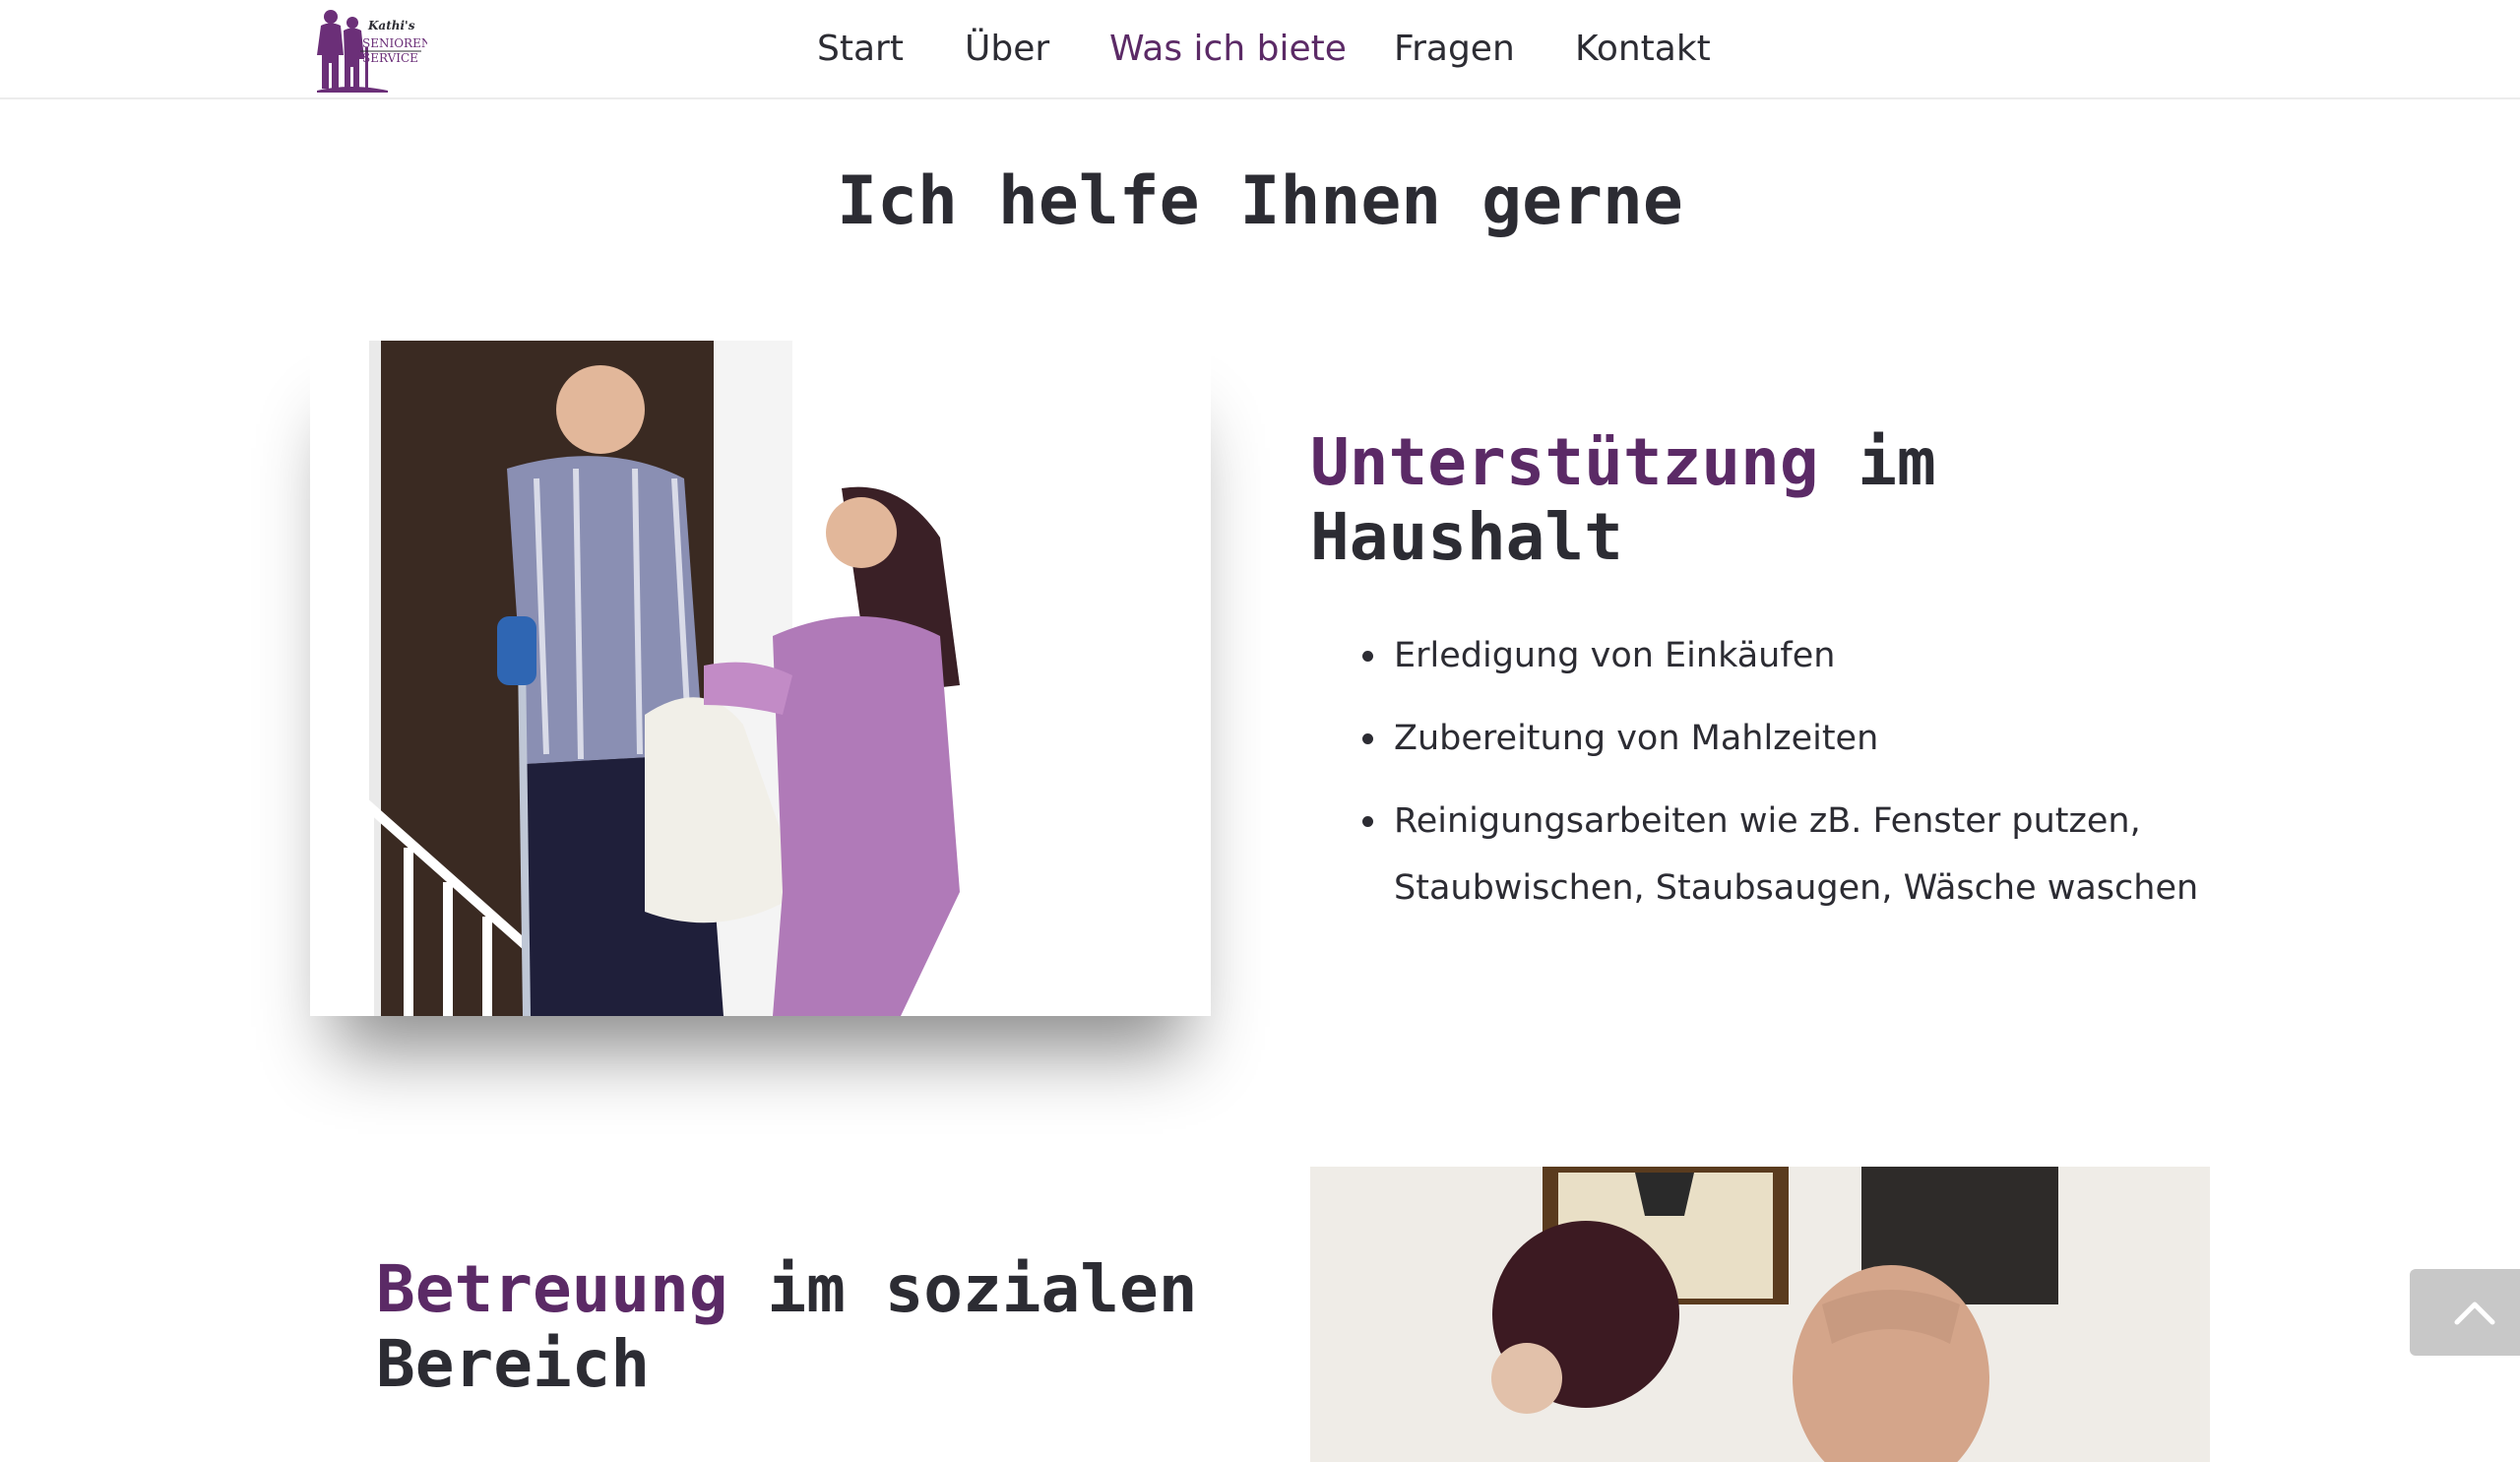  I want to click on nav-item-kontakt: Kontakt, so click(1643, 49).